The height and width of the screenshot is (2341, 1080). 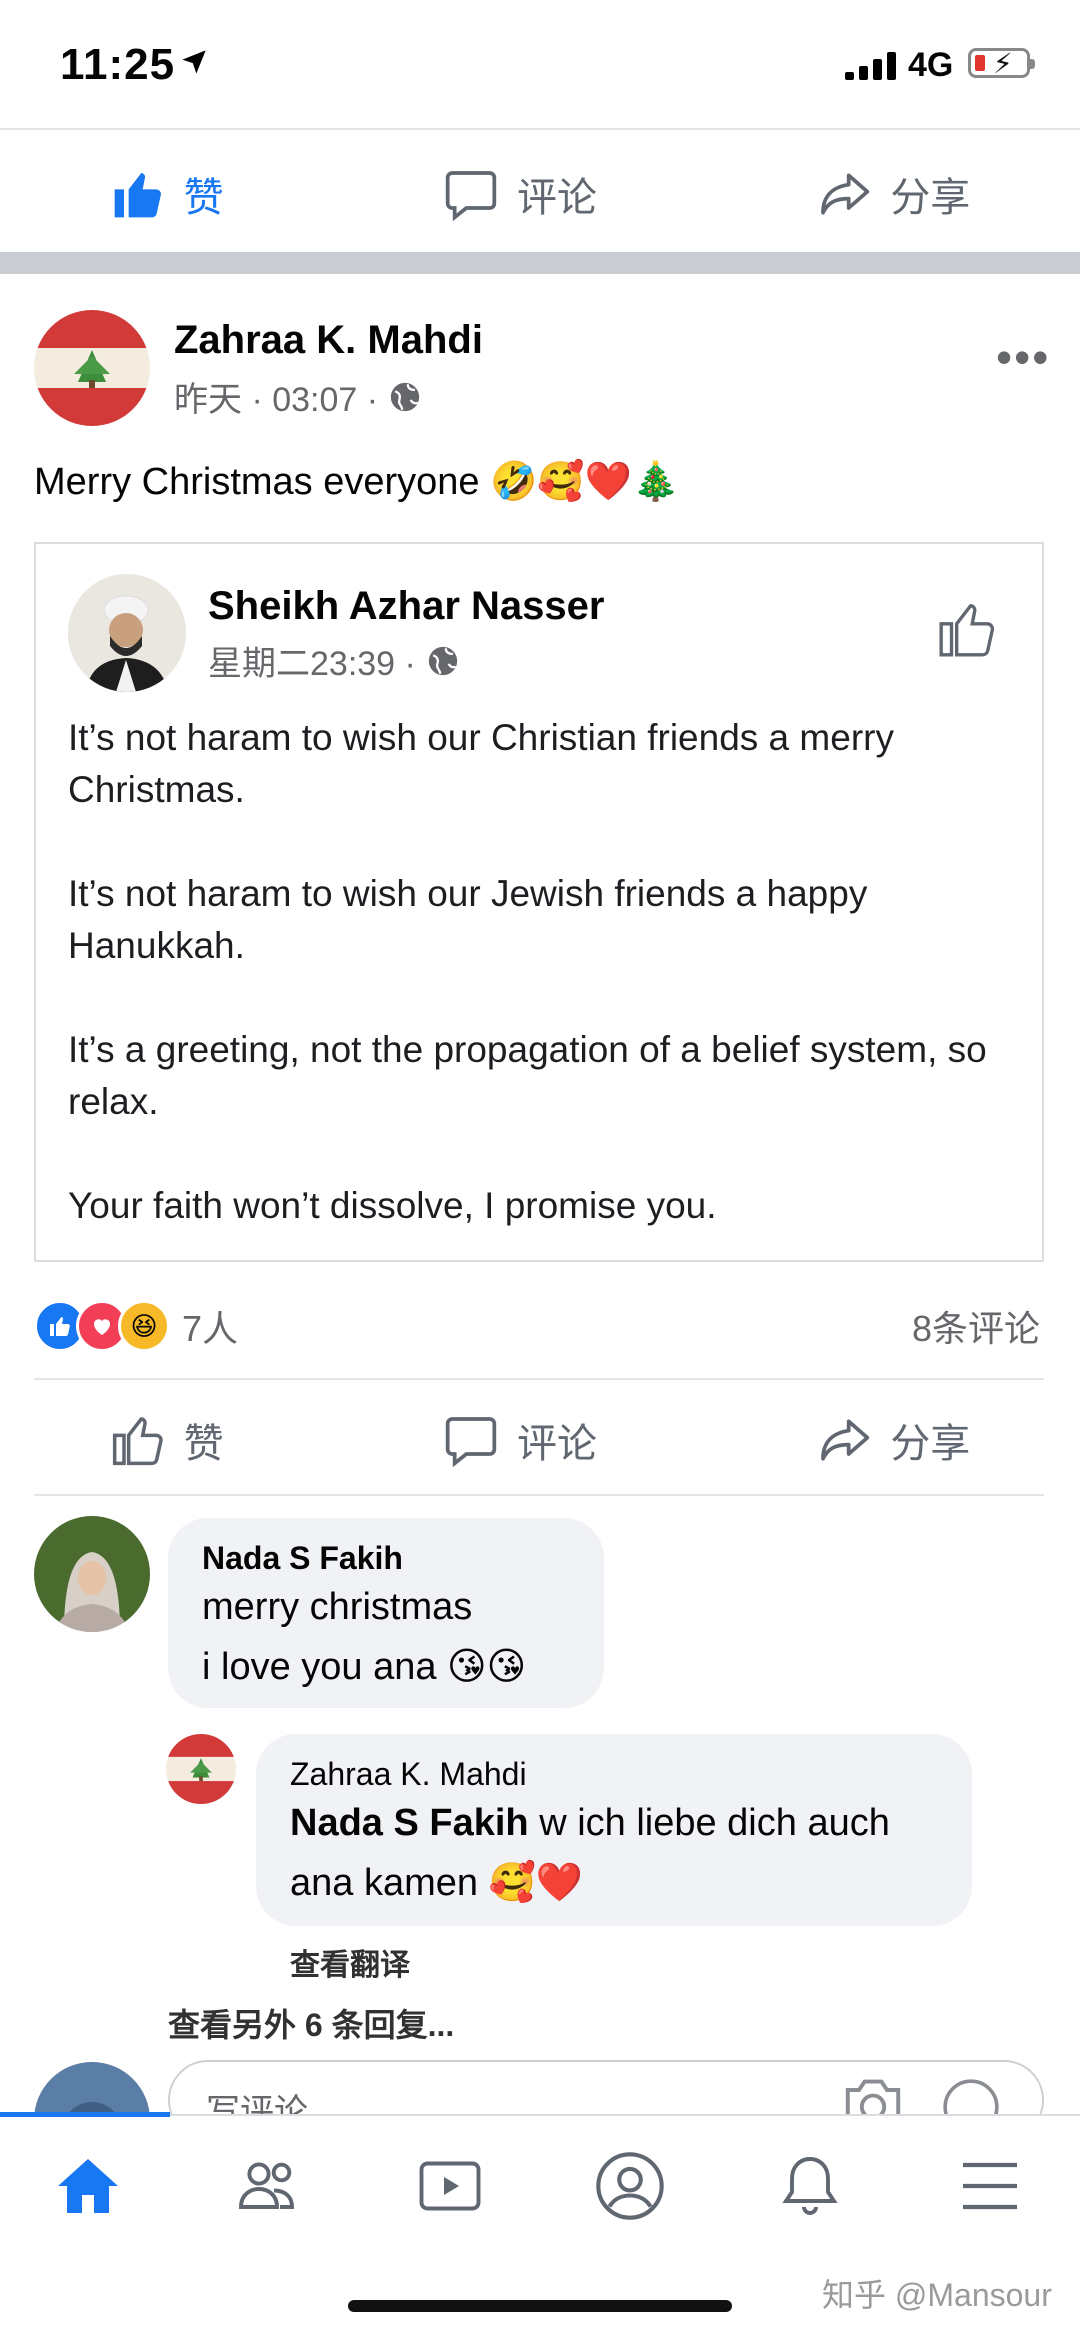 I want to click on more-options-icon: •••, so click(x=1023, y=357).